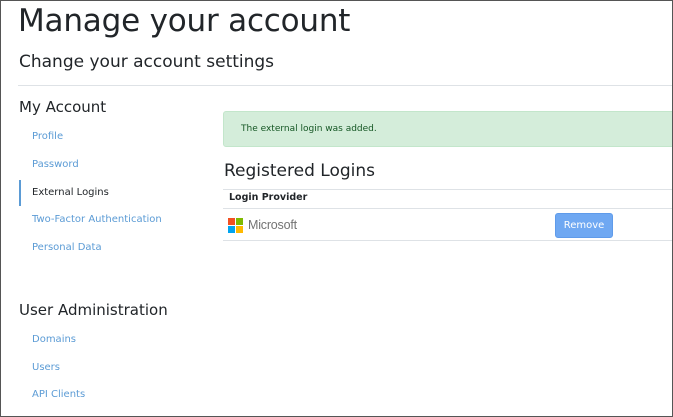  I want to click on alert-message: The external login was added., so click(309, 129).